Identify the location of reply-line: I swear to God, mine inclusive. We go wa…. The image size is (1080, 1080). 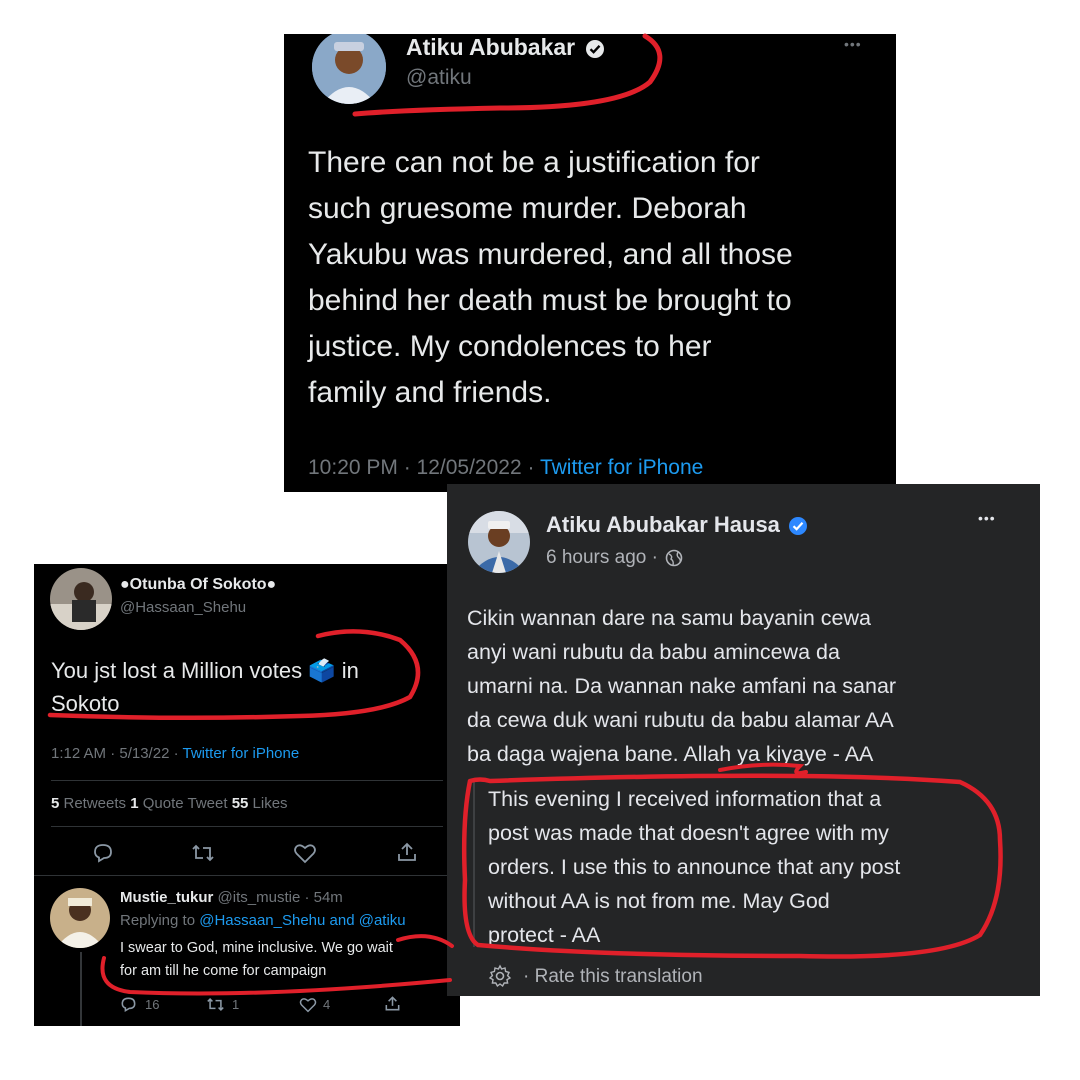
(256, 948).